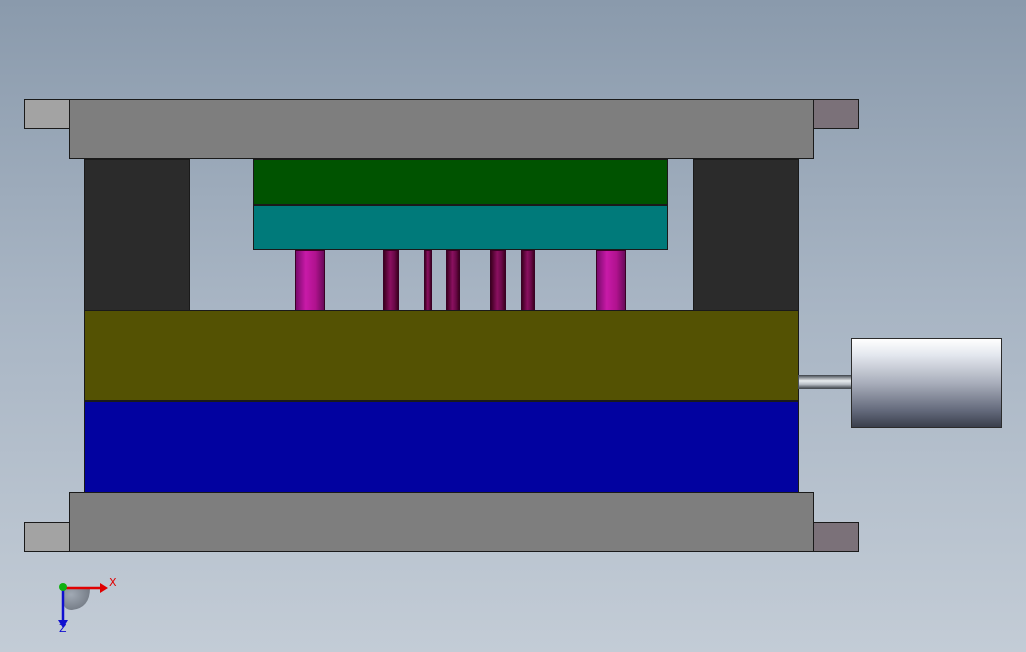 This screenshot has height=652, width=1026. What do you see at coordinates (441, 129) in the screenshot?
I see `top-clamp-plate` at bounding box center [441, 129].